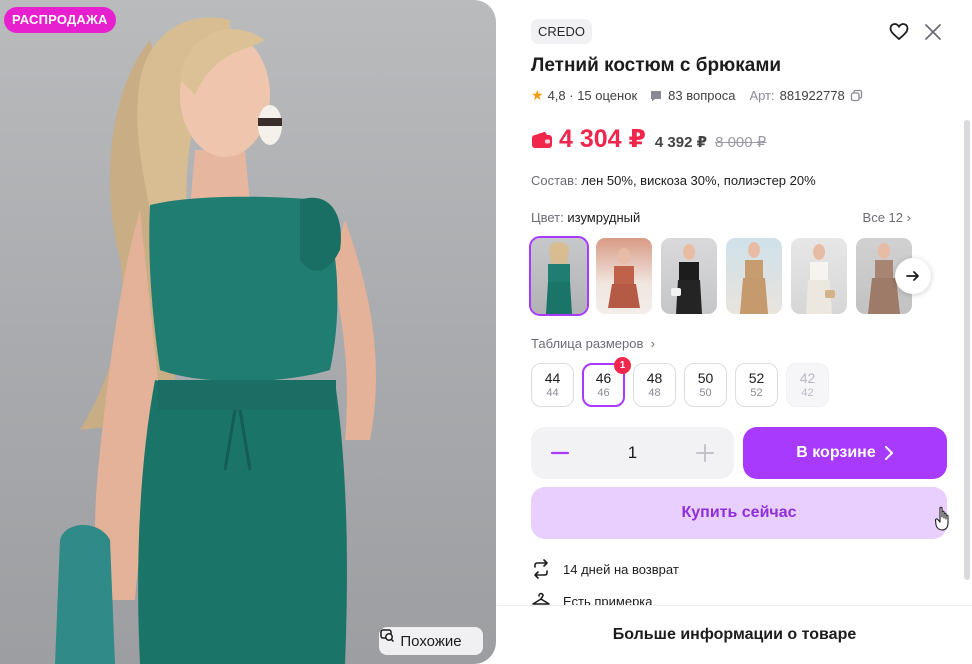 The width and height of the screenshot is (972, 664). What do you see at coordinates (654, 393) in the screenshot?
I see `size-eu: 48` at bounding box center [654, 393].